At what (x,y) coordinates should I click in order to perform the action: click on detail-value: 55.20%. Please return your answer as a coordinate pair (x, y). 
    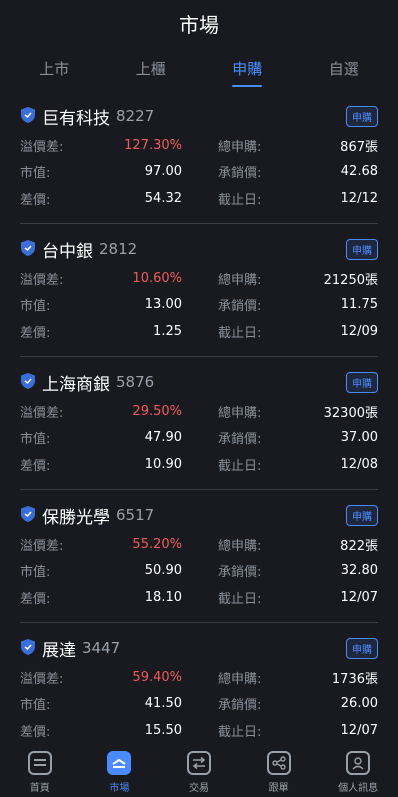
    Looking at the image, I should click on (157, 544).